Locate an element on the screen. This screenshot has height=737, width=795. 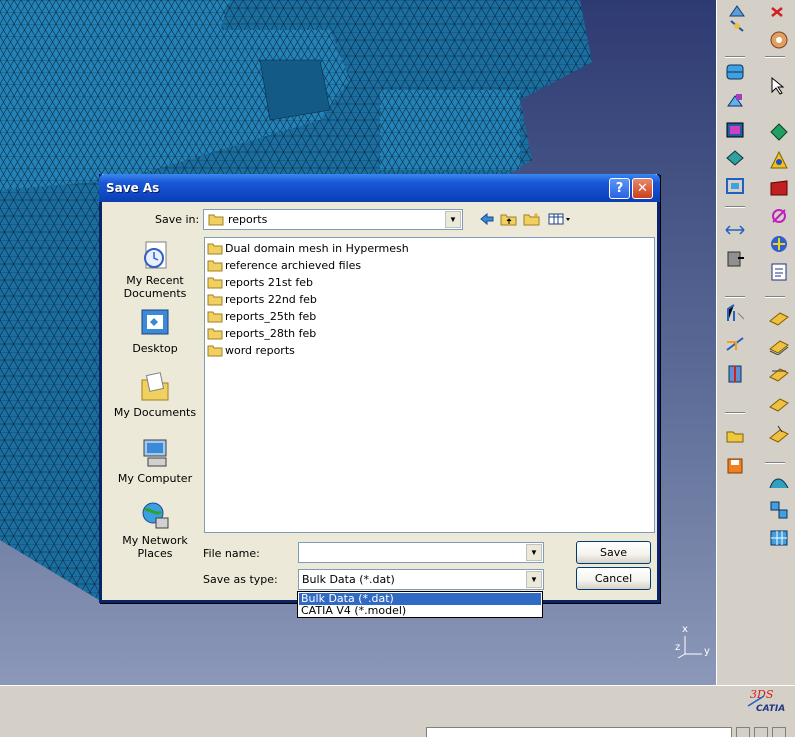
dialog-titlebar: Save As ? ✕ is located at coordinates (379, 188).